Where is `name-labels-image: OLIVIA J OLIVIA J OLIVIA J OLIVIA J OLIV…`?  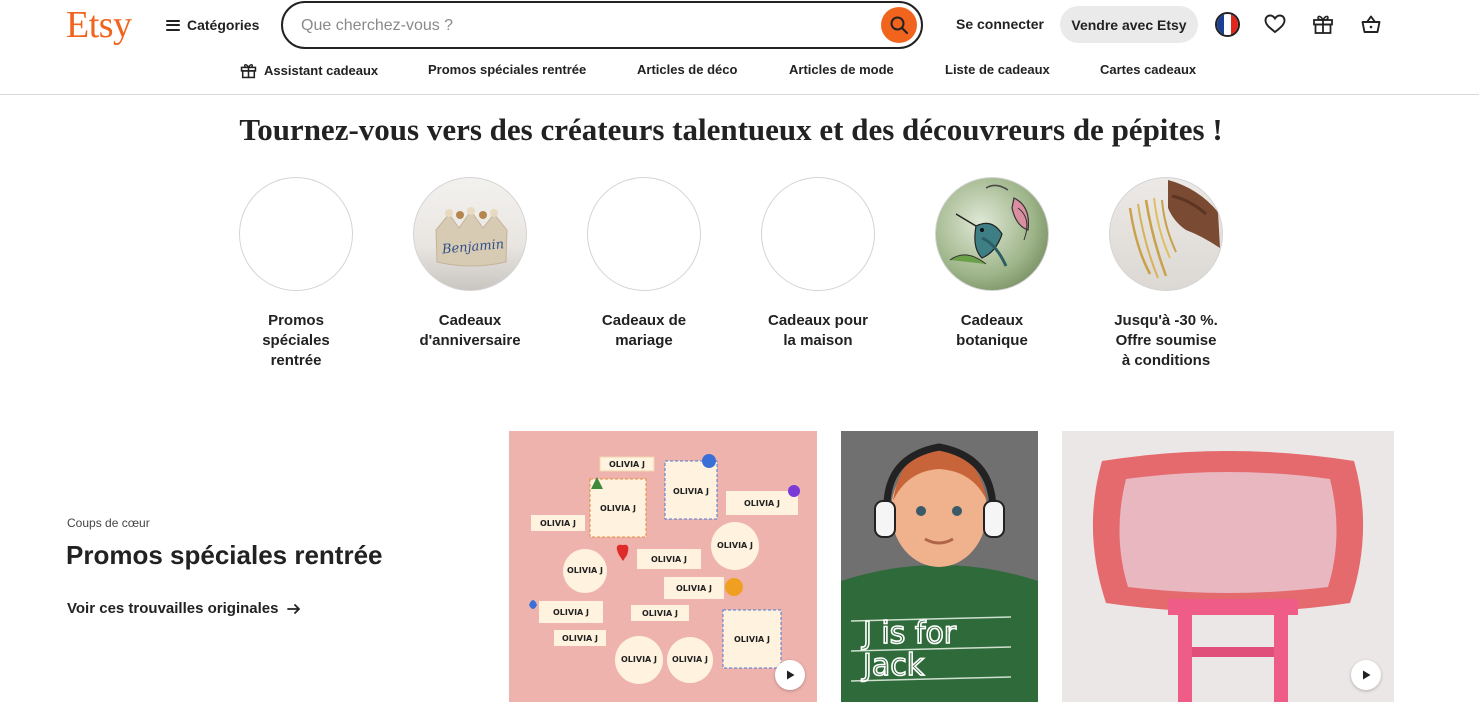
name-labels-image: OLIVIA J OLIVIA J OLIVIA J OLIVIA J OLIV… is located at coordinates (664, 569).